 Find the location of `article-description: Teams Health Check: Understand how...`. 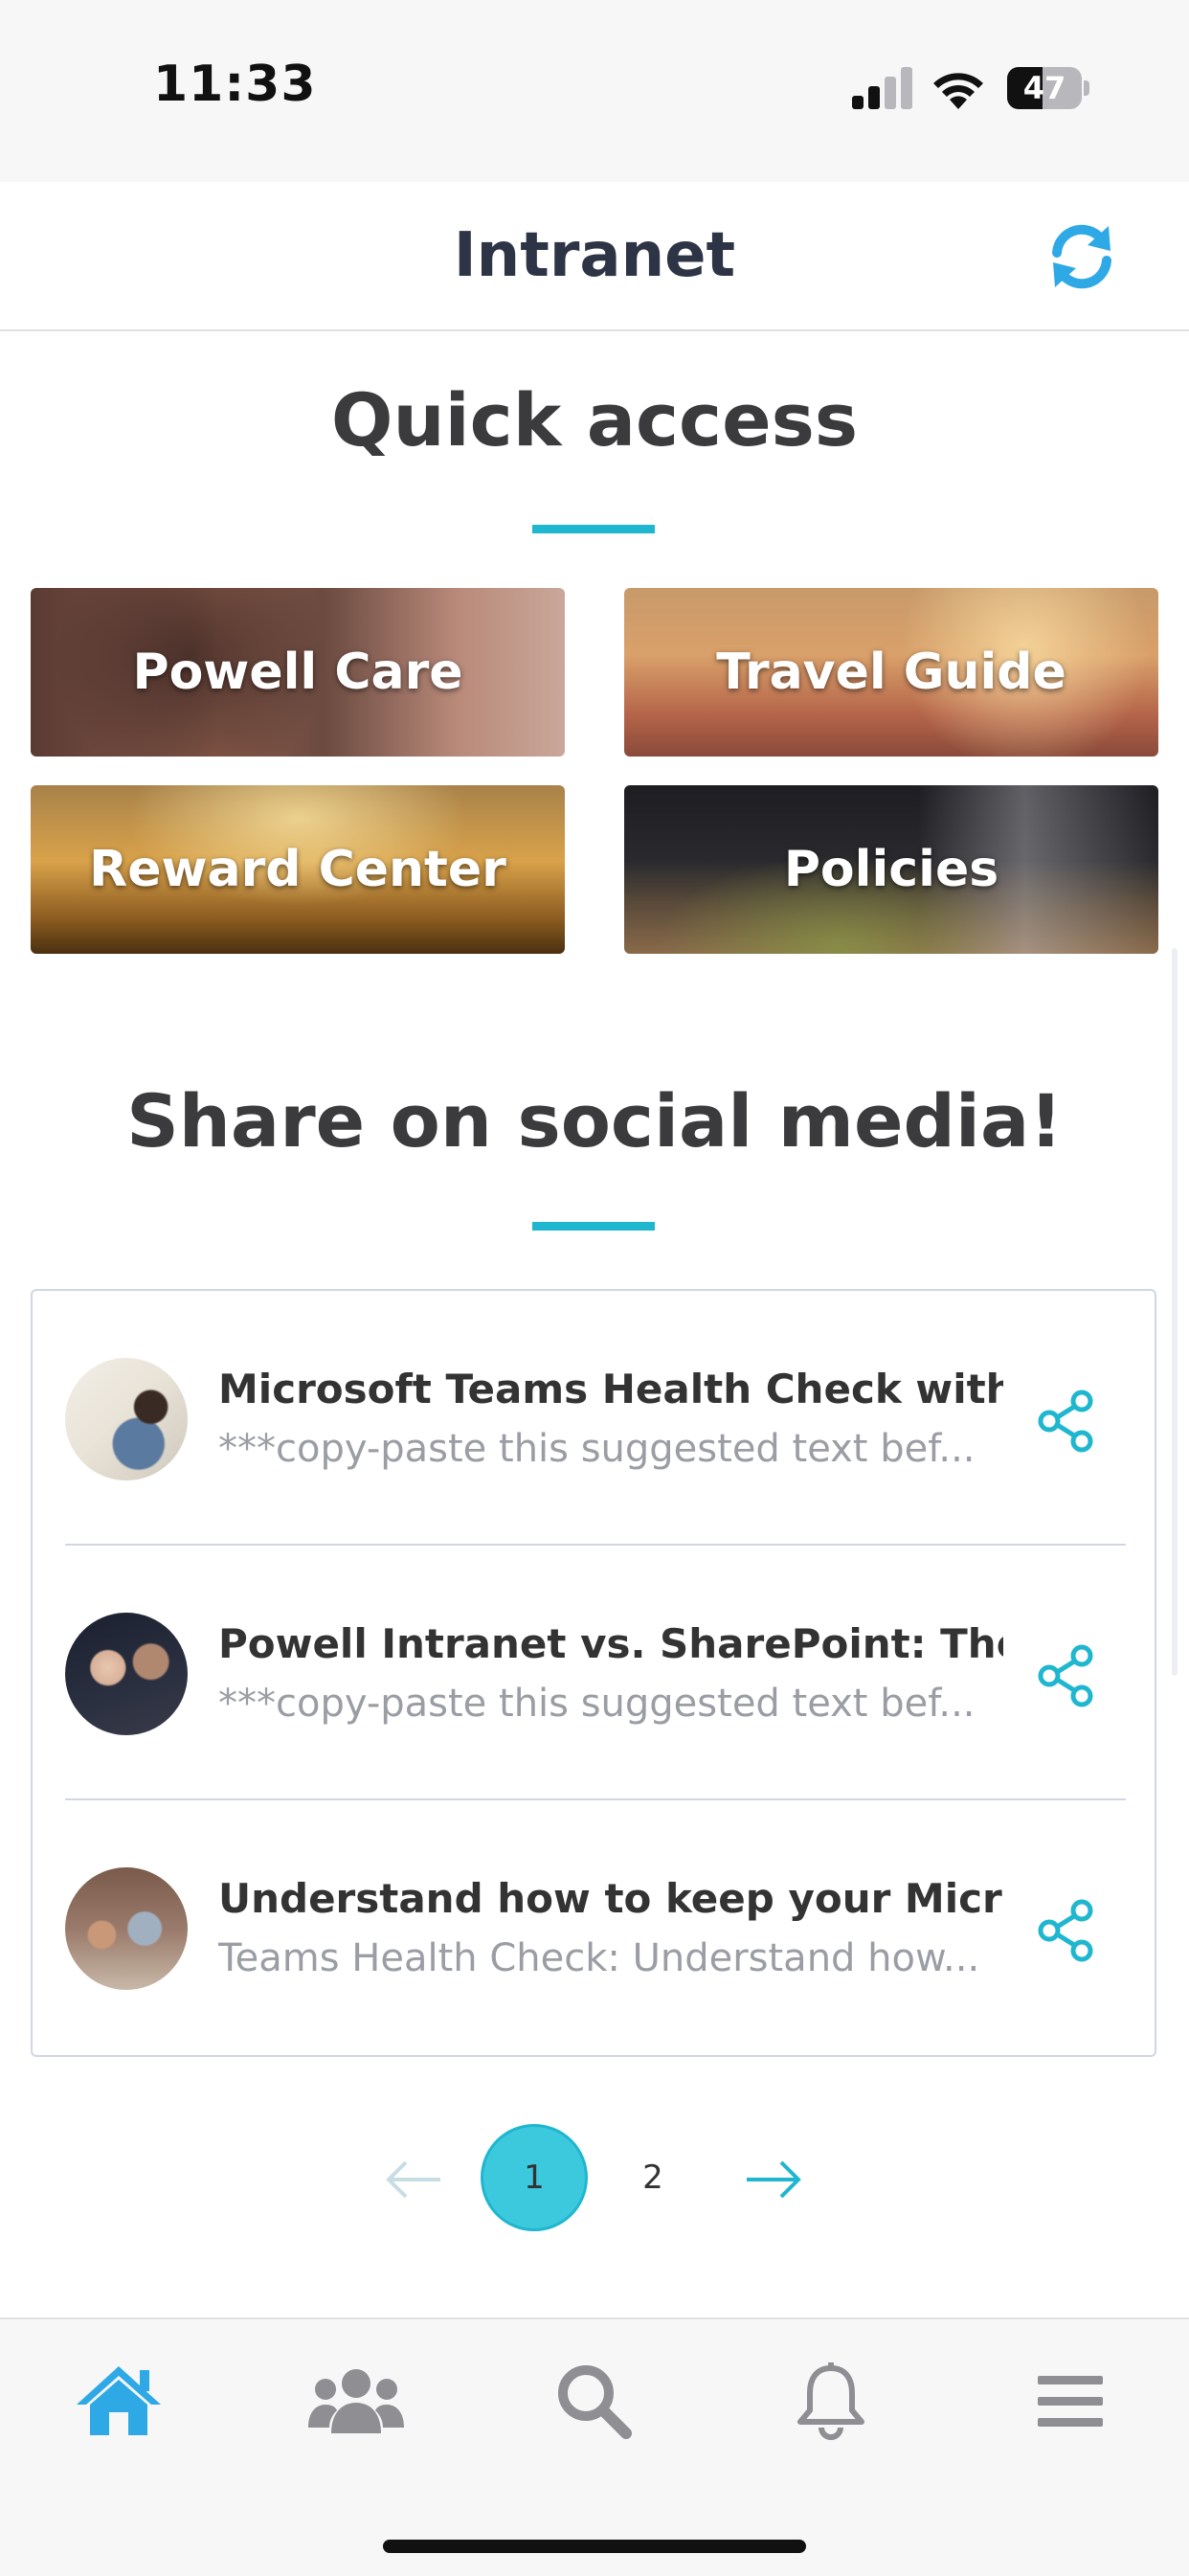

article-description: Teams Health Check: Understand how... is located at coordinates (599, 1958).